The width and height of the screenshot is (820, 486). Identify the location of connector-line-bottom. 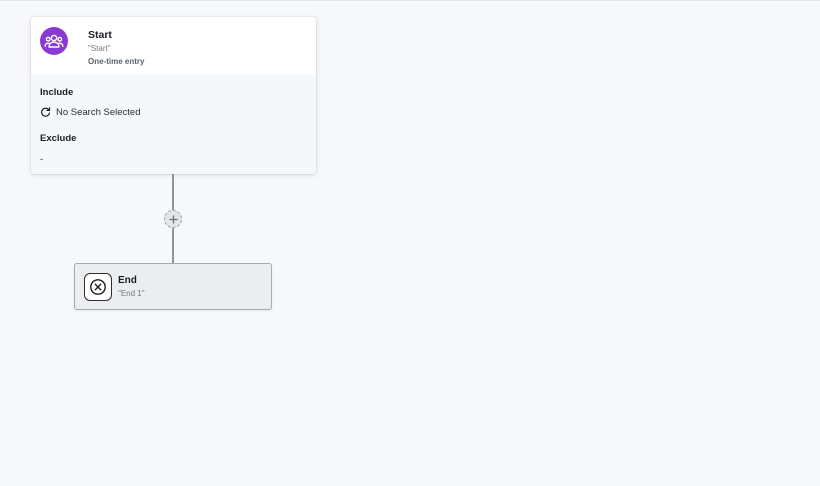
(173, 245).